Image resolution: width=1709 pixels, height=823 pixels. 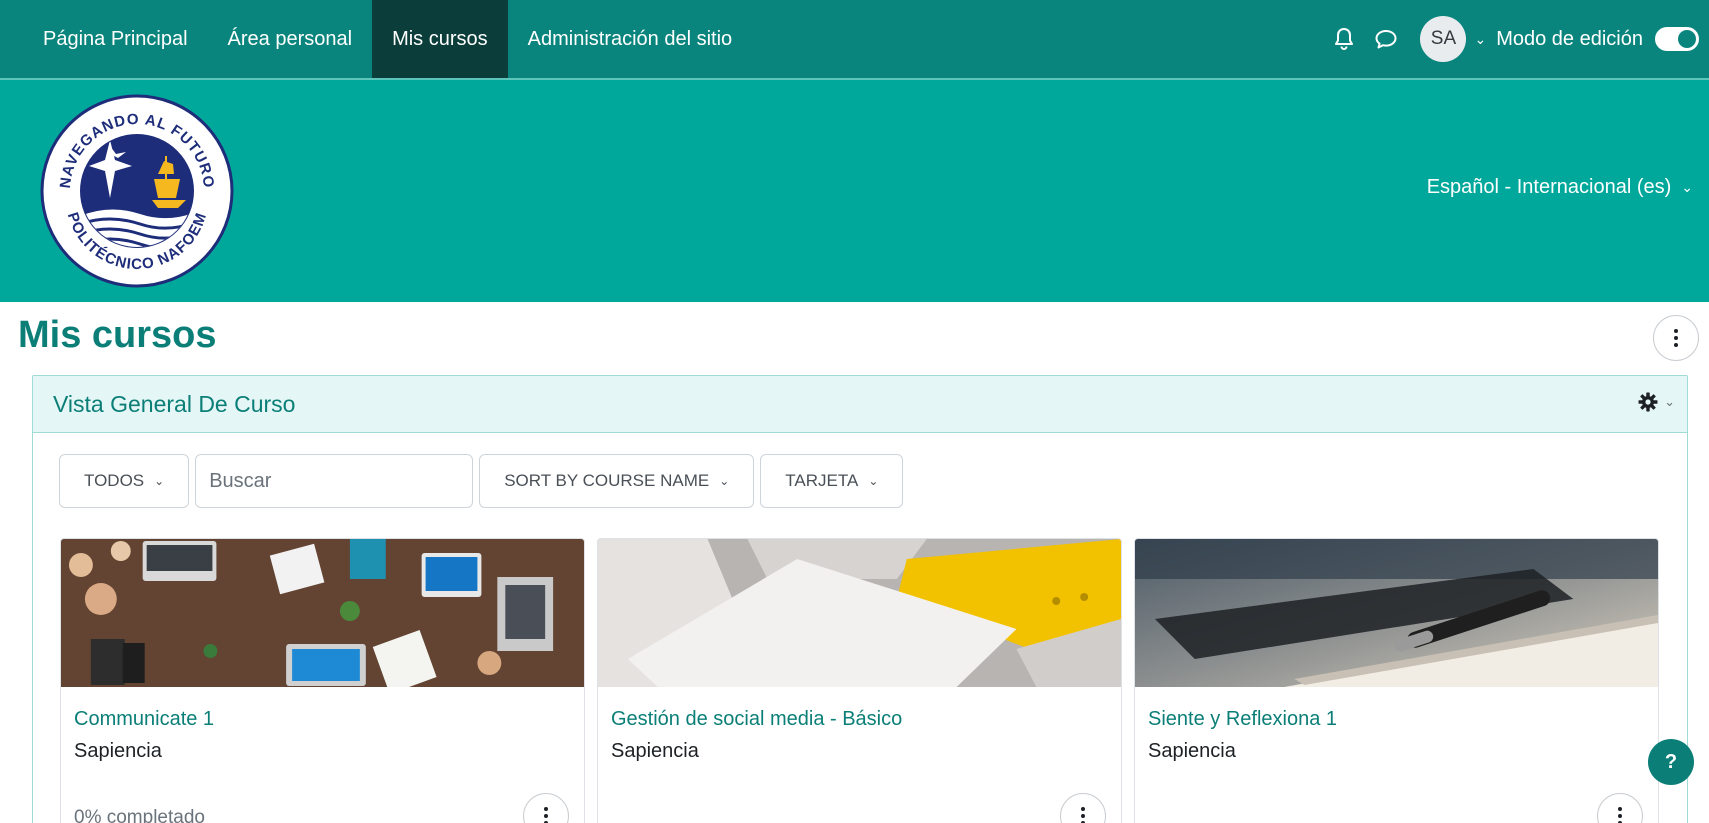 I want to click on course-filters: TODOS ⌄ SORT BY COURSE NAME ⌄ TARJETA ⌄, so click(x=481, y=481).